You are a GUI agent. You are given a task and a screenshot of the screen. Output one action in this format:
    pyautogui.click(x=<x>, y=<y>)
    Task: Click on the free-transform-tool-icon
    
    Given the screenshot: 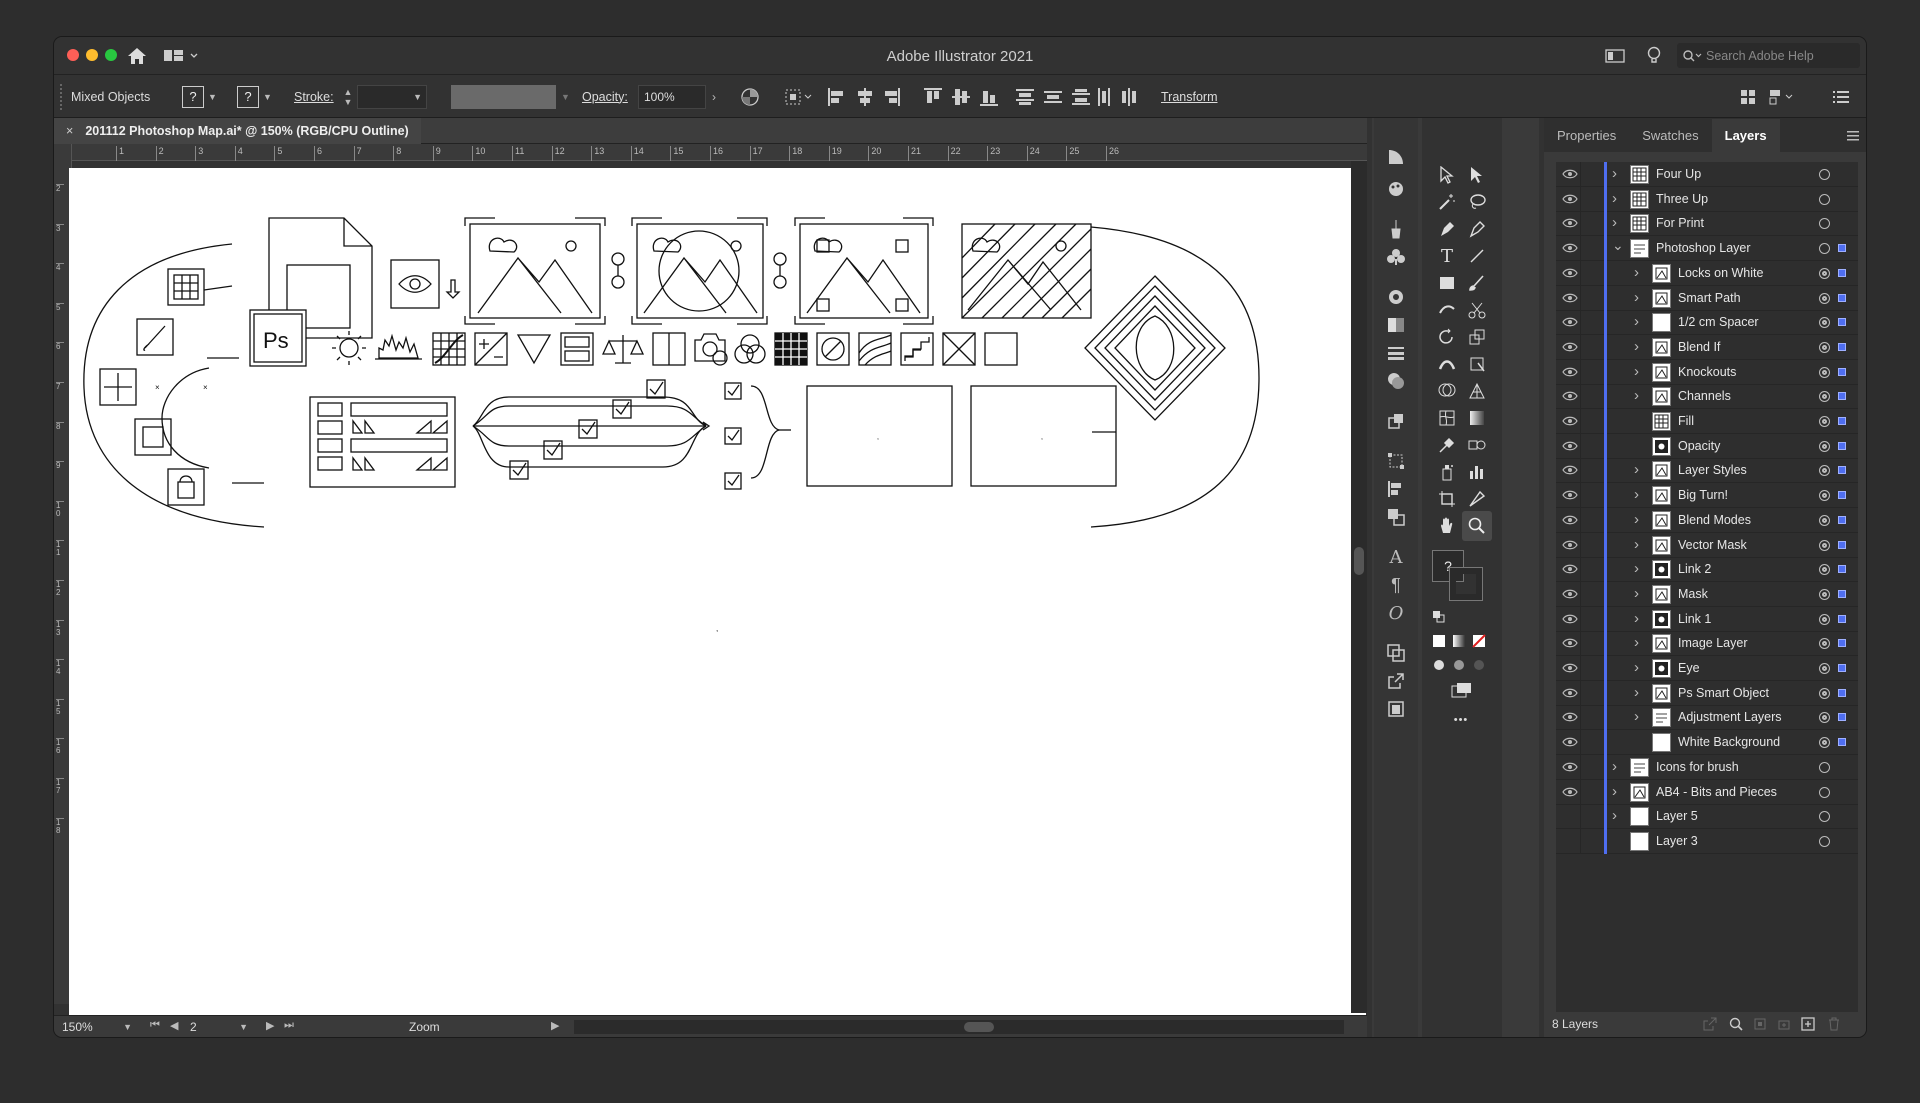 What is the action you would take?
    pyautogui.click(x=1477, y=364)
    